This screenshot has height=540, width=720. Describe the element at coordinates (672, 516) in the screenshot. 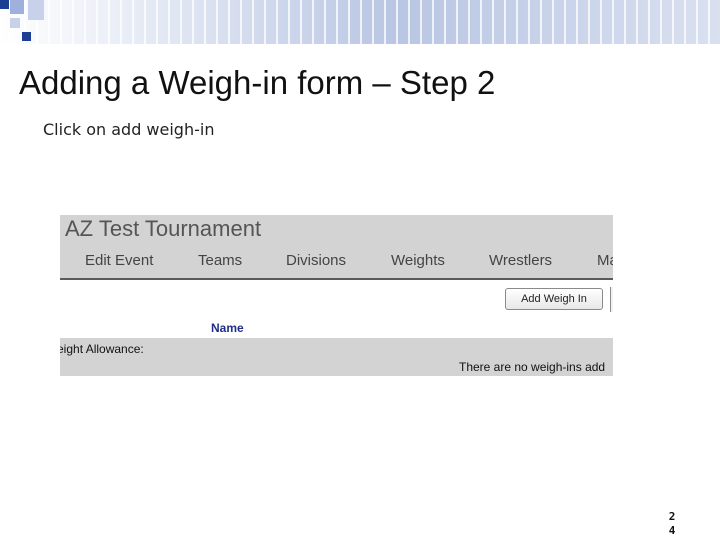

I see `page-number-digit: 2` at that location.